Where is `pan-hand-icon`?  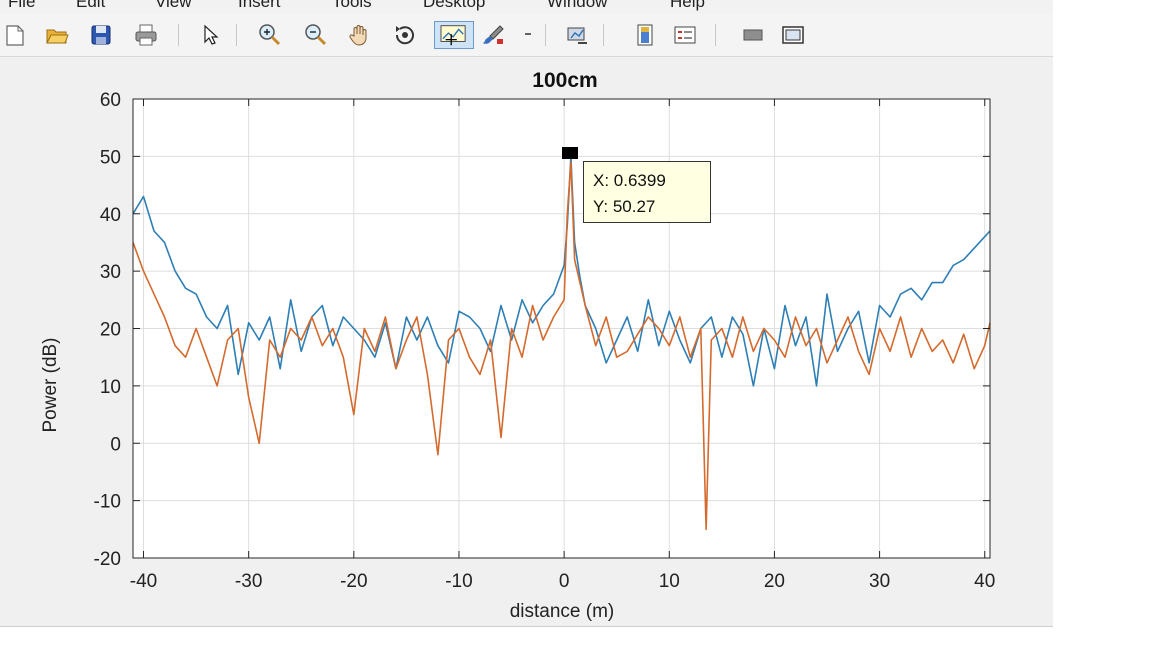 pan-hand-icon is located at coordinates (360, 35).